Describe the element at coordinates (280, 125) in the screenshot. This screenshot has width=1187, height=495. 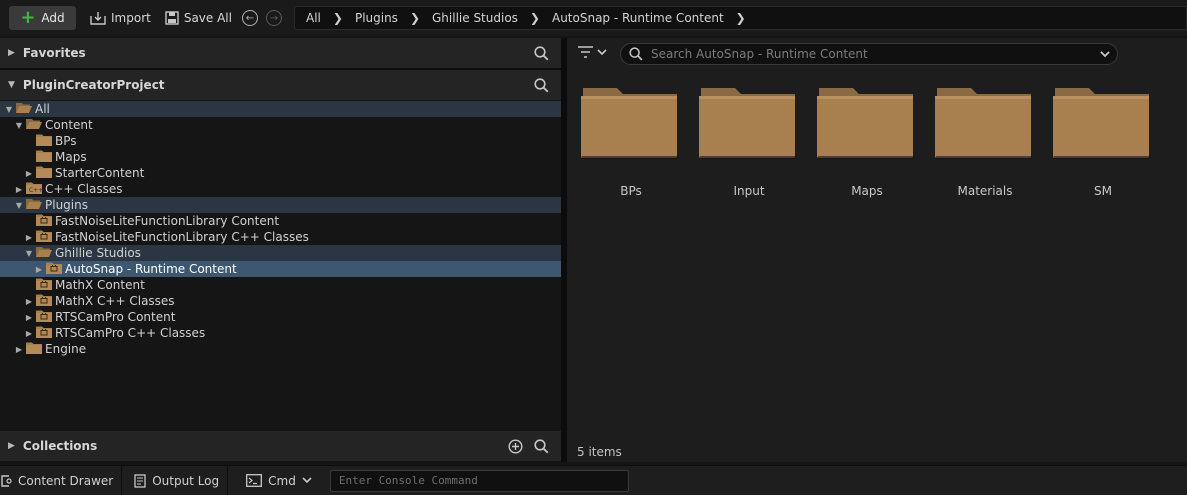
I see `tree-item: ▼ Content` at that location.